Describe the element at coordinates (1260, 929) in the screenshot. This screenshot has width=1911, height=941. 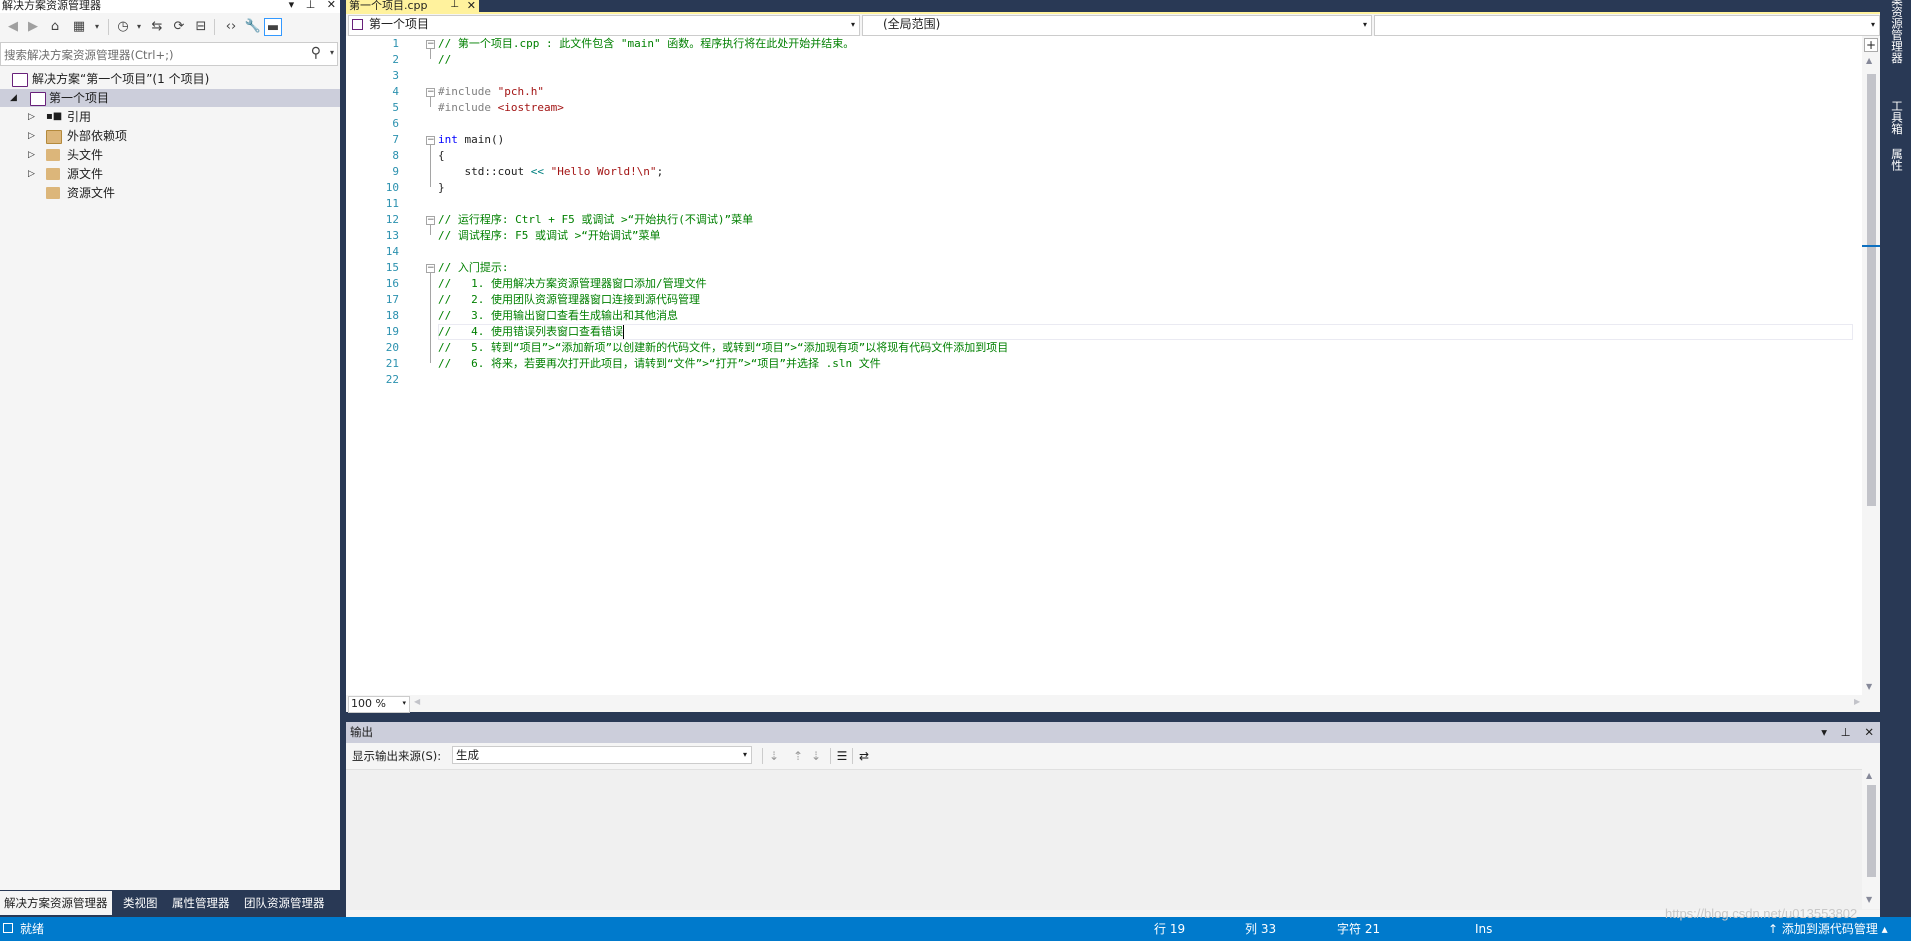
I see `status-column: 列 33` at that location.